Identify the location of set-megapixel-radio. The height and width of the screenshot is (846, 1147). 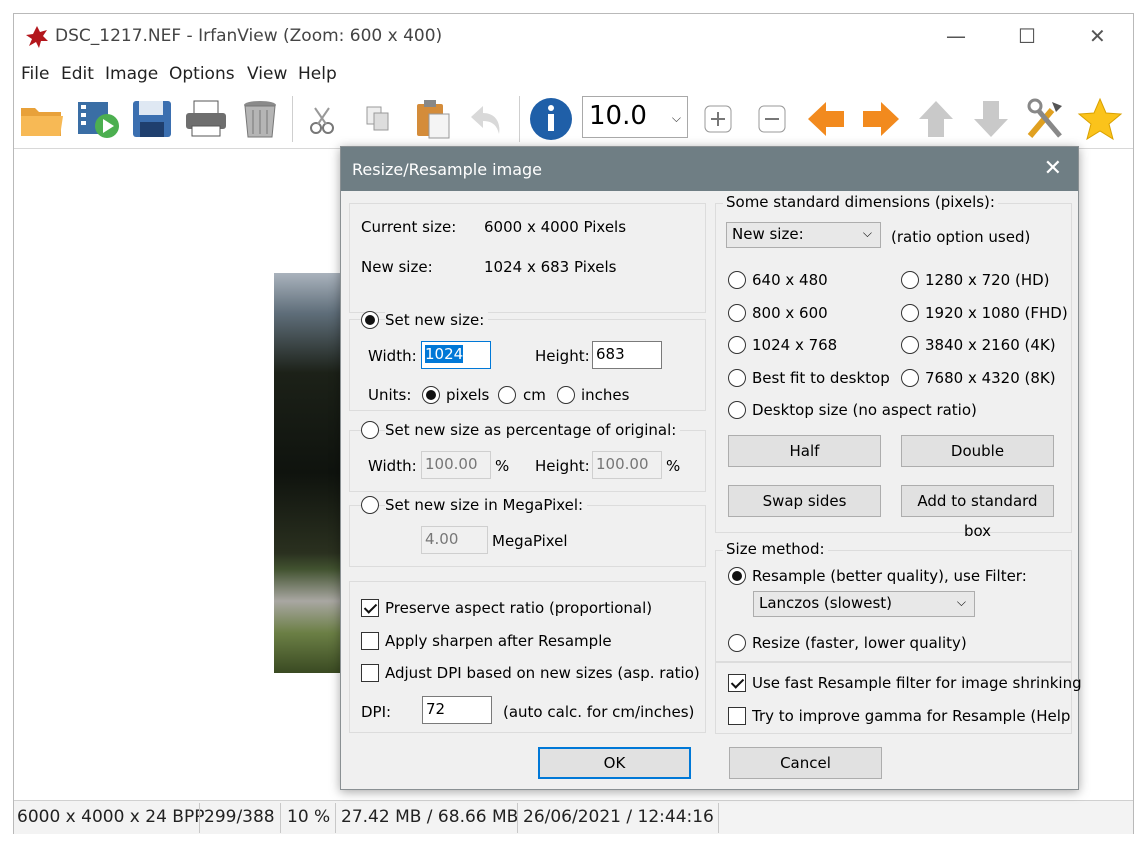
(370, 505).